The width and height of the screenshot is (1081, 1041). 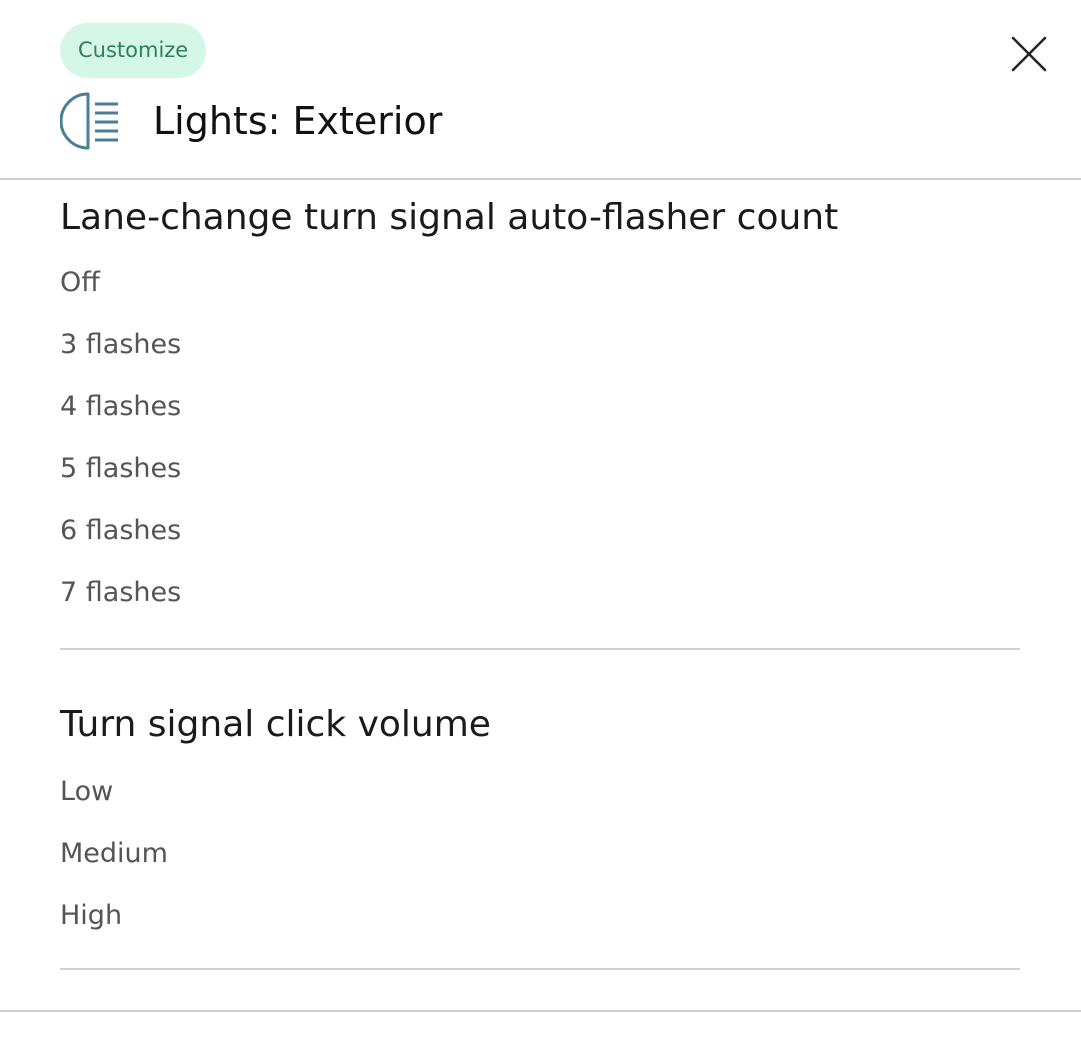 What do you see at coordinates (133, 50) in the screenshot?
I see `customize-badge: Customize` at bounding box center [133, 50].